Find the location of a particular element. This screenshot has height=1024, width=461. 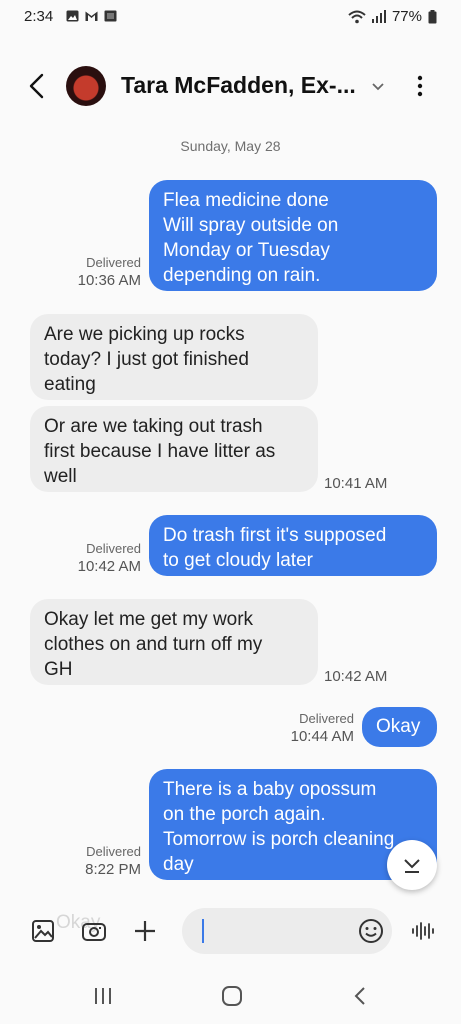

plus-icon is located at coordinates (145, 931).